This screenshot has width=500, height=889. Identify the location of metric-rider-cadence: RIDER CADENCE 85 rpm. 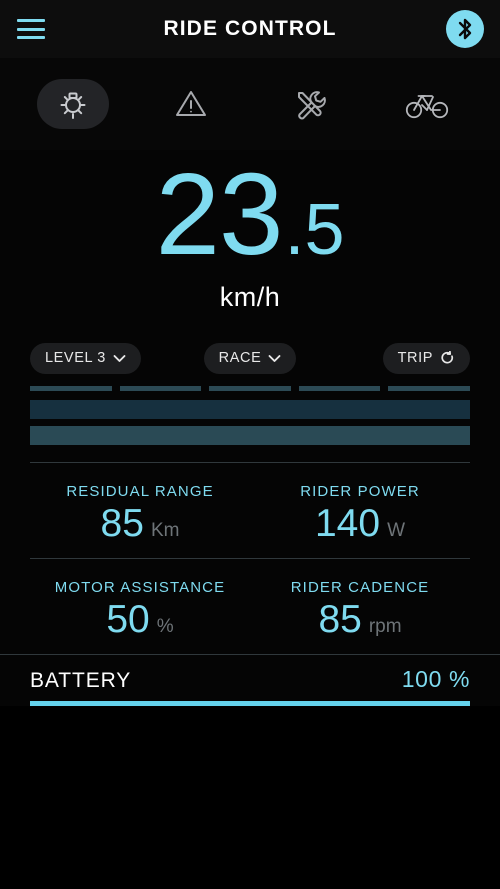
(360, 606).